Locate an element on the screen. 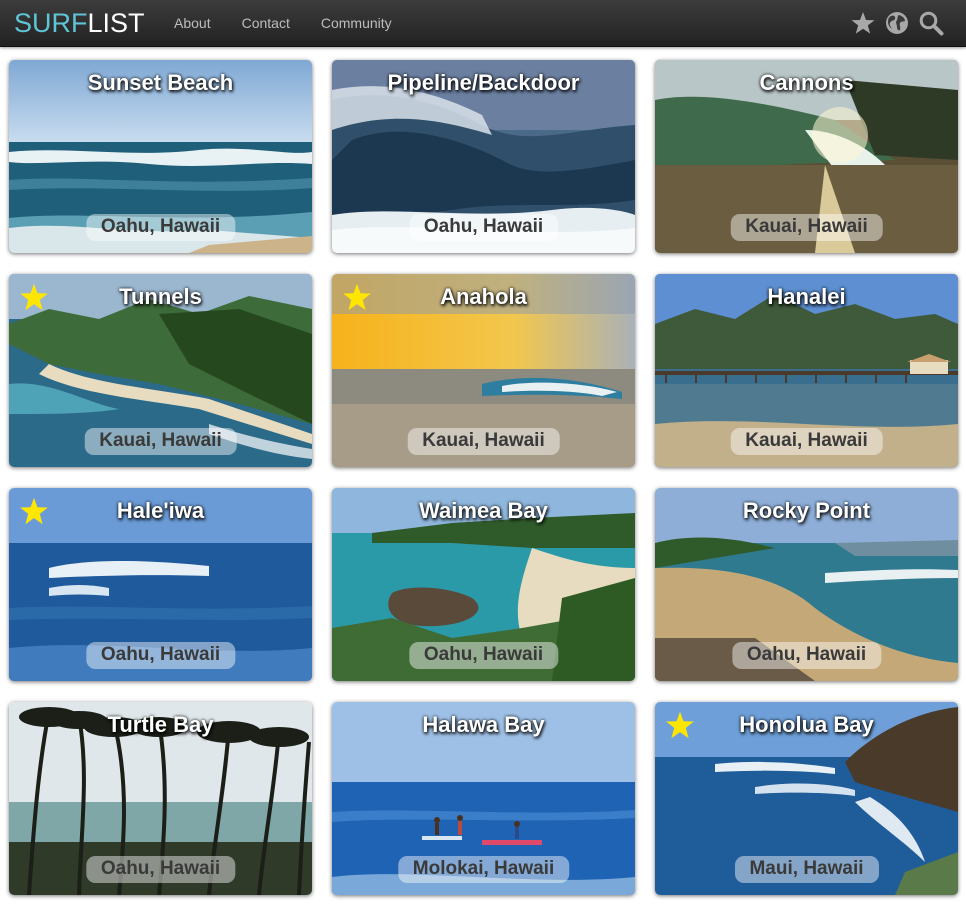 The image size is (966, 905). spot-card: Honolua Bay Maui, Hawaii is located at coordinates (806, 798).